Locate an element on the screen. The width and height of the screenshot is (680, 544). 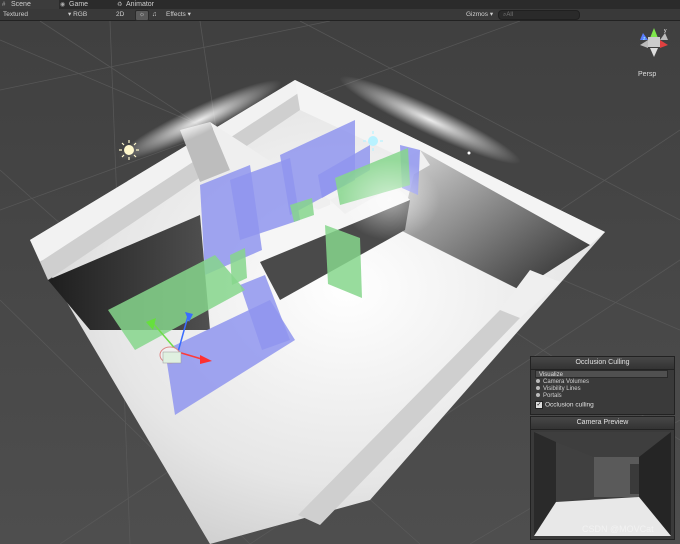
scene-search-input: ⌕All is located at coordinates (539, 15).